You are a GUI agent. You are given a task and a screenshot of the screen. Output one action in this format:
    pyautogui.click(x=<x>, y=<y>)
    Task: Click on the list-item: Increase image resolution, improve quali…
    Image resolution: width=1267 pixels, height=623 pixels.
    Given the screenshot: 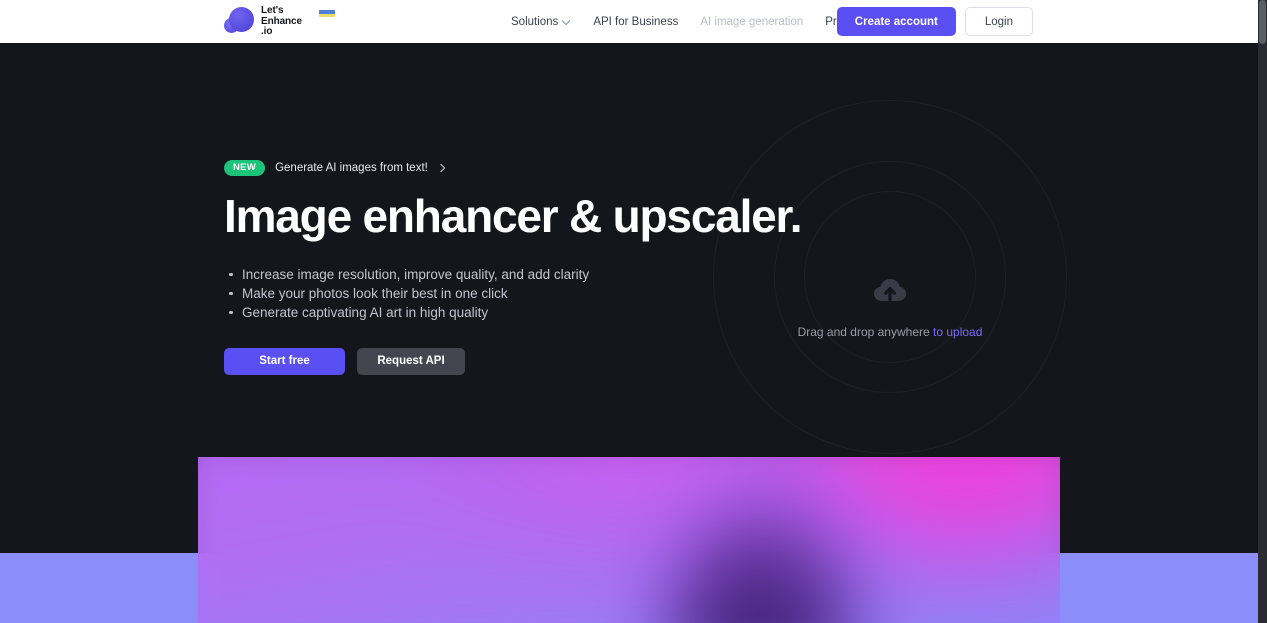 What is the action you would take?
    pyautogui.click(x=484, y=274)
    